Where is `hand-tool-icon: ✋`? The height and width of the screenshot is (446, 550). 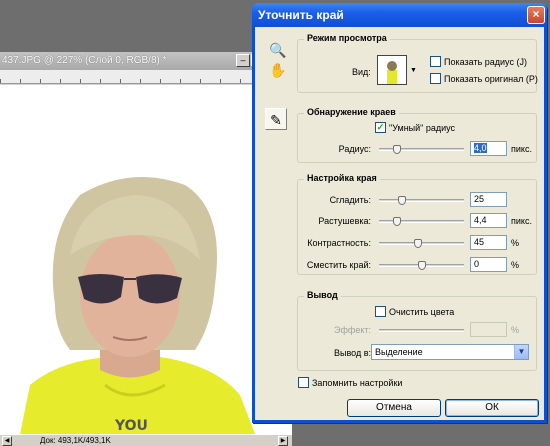
hand-tool-icon: ✋ is located at coordinates (278, 70).